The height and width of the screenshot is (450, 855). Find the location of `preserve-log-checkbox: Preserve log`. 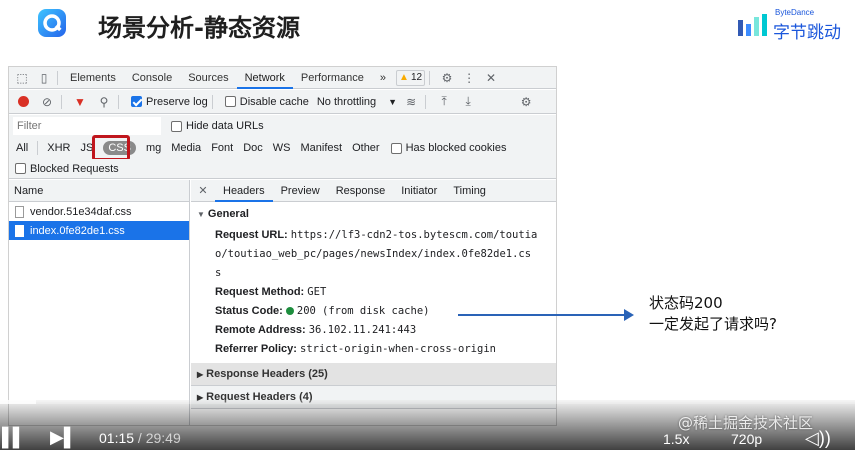

preserve-log-checkbox: Preserve log is located at coordinates (169, 102).